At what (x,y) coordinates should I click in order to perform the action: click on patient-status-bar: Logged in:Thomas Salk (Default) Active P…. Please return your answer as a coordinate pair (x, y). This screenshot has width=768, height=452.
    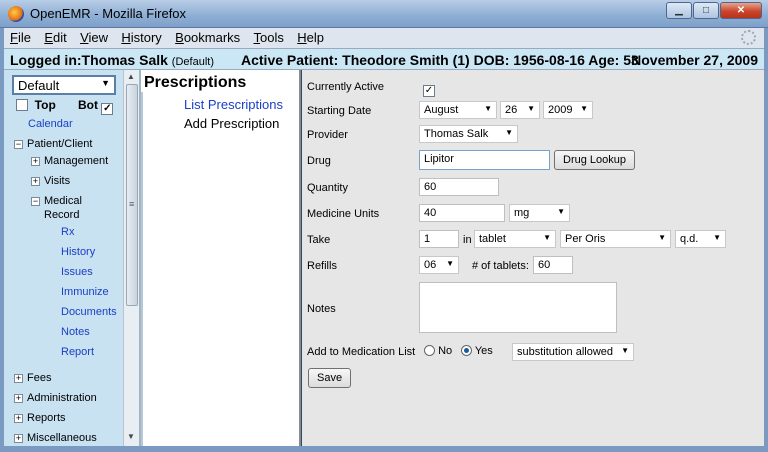
    Looking at the image, I should click on (384, 59).